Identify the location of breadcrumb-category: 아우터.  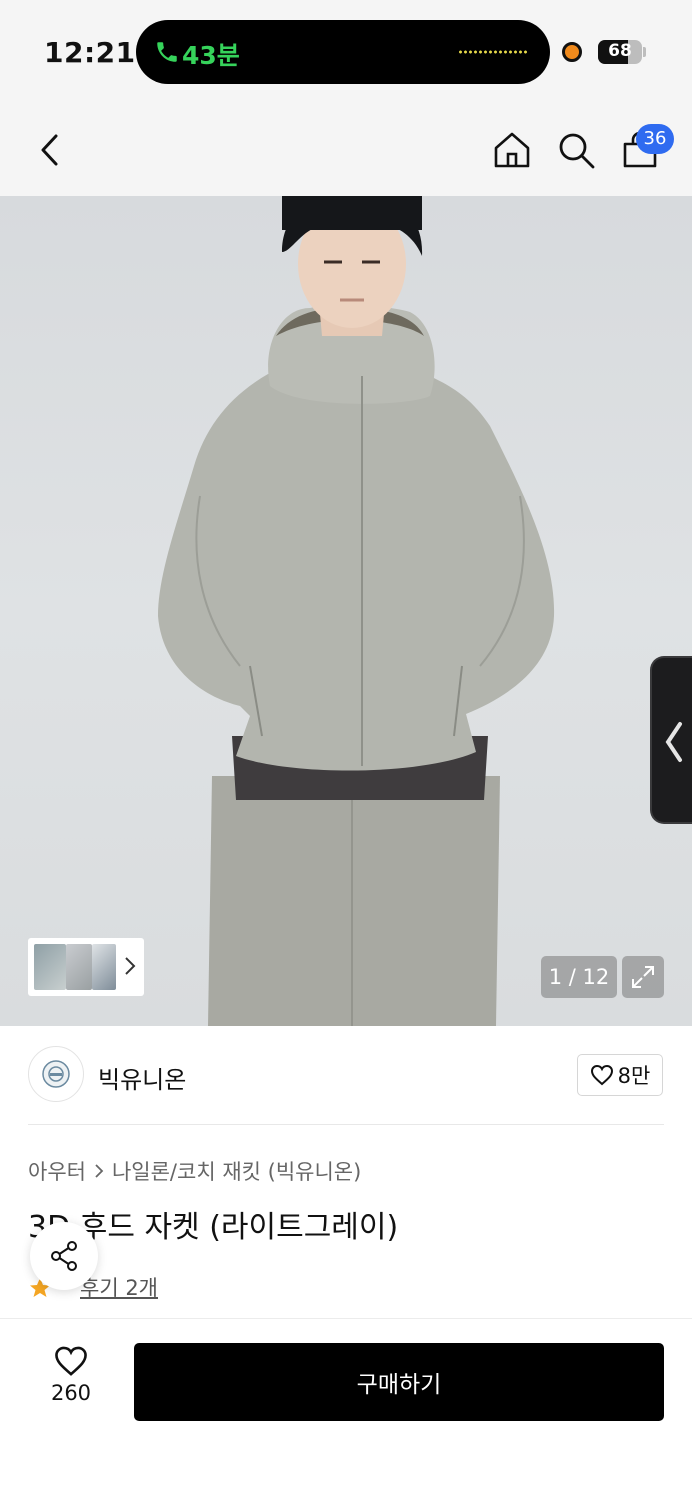
(57, 1171).